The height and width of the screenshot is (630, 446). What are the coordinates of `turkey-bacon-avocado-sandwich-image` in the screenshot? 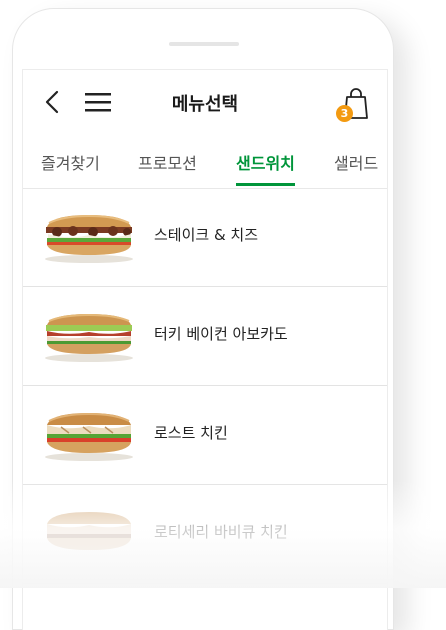 It's located at (89, 337).